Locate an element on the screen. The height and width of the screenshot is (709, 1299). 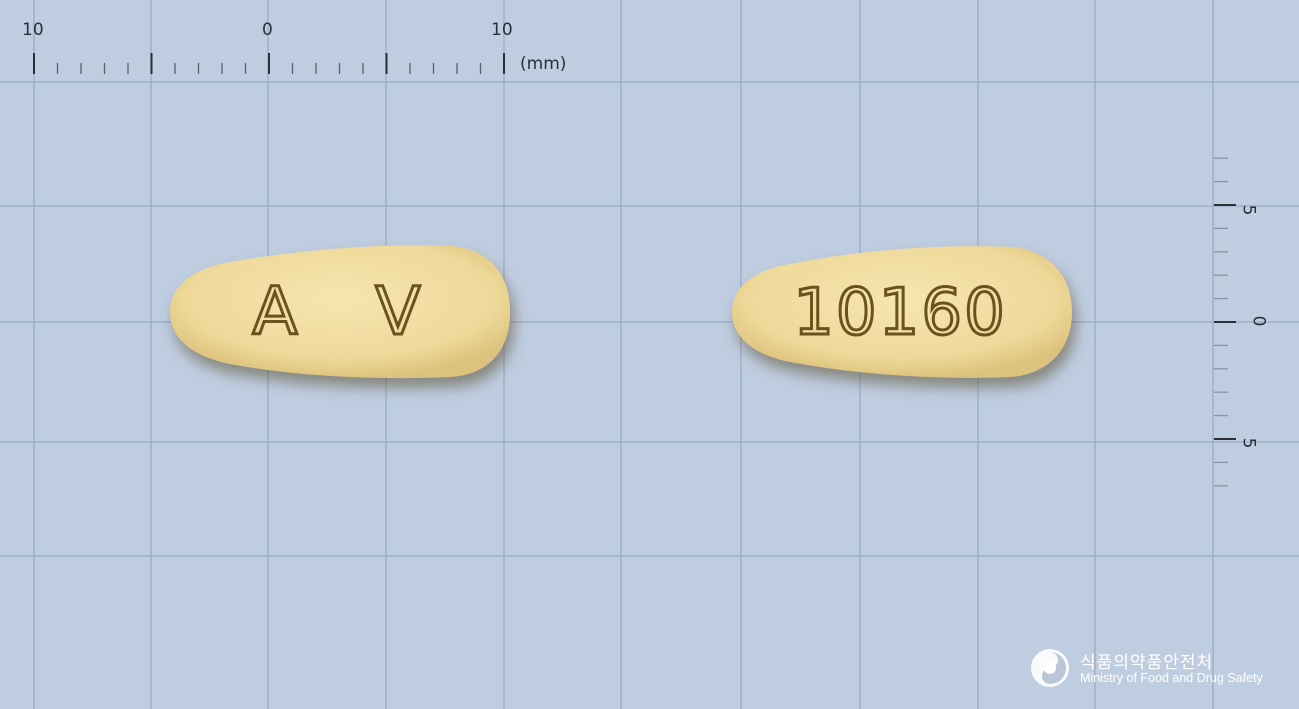
ruler-label-left: 10 is located at coordinates (33, 30).